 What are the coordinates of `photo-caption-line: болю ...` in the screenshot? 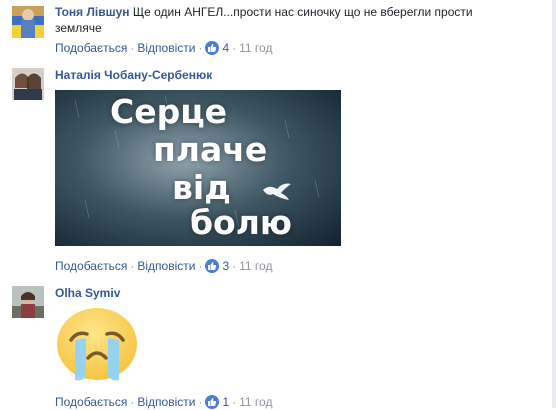 It's located at (241, 225).